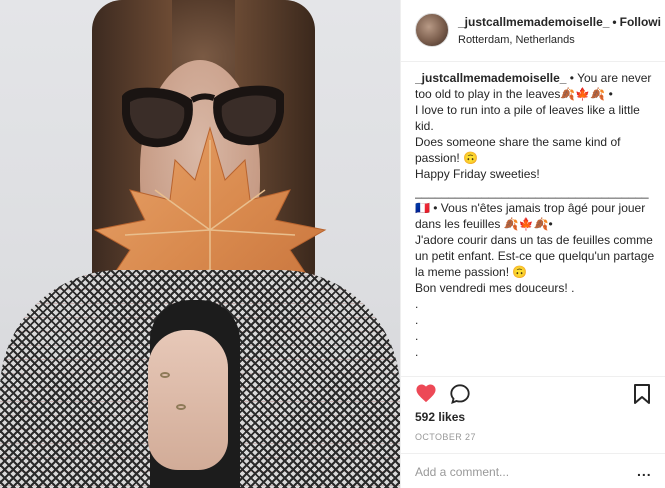 The image size is (665, 488). Describe the element at coordinates (188, 400) in the screenshot. I see `hand` at that location.